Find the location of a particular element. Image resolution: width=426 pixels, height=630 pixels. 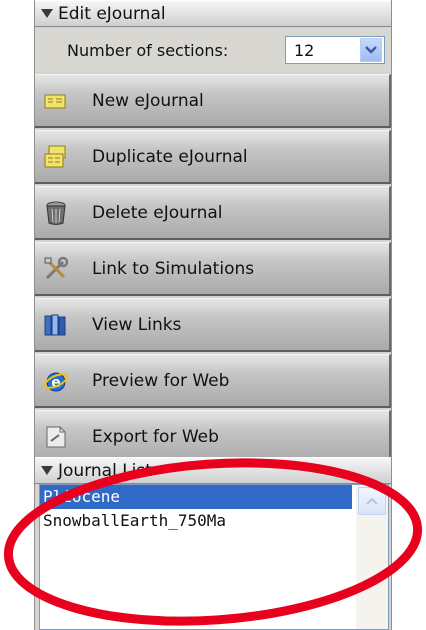

books-icon is located at coordinates (56, 325).